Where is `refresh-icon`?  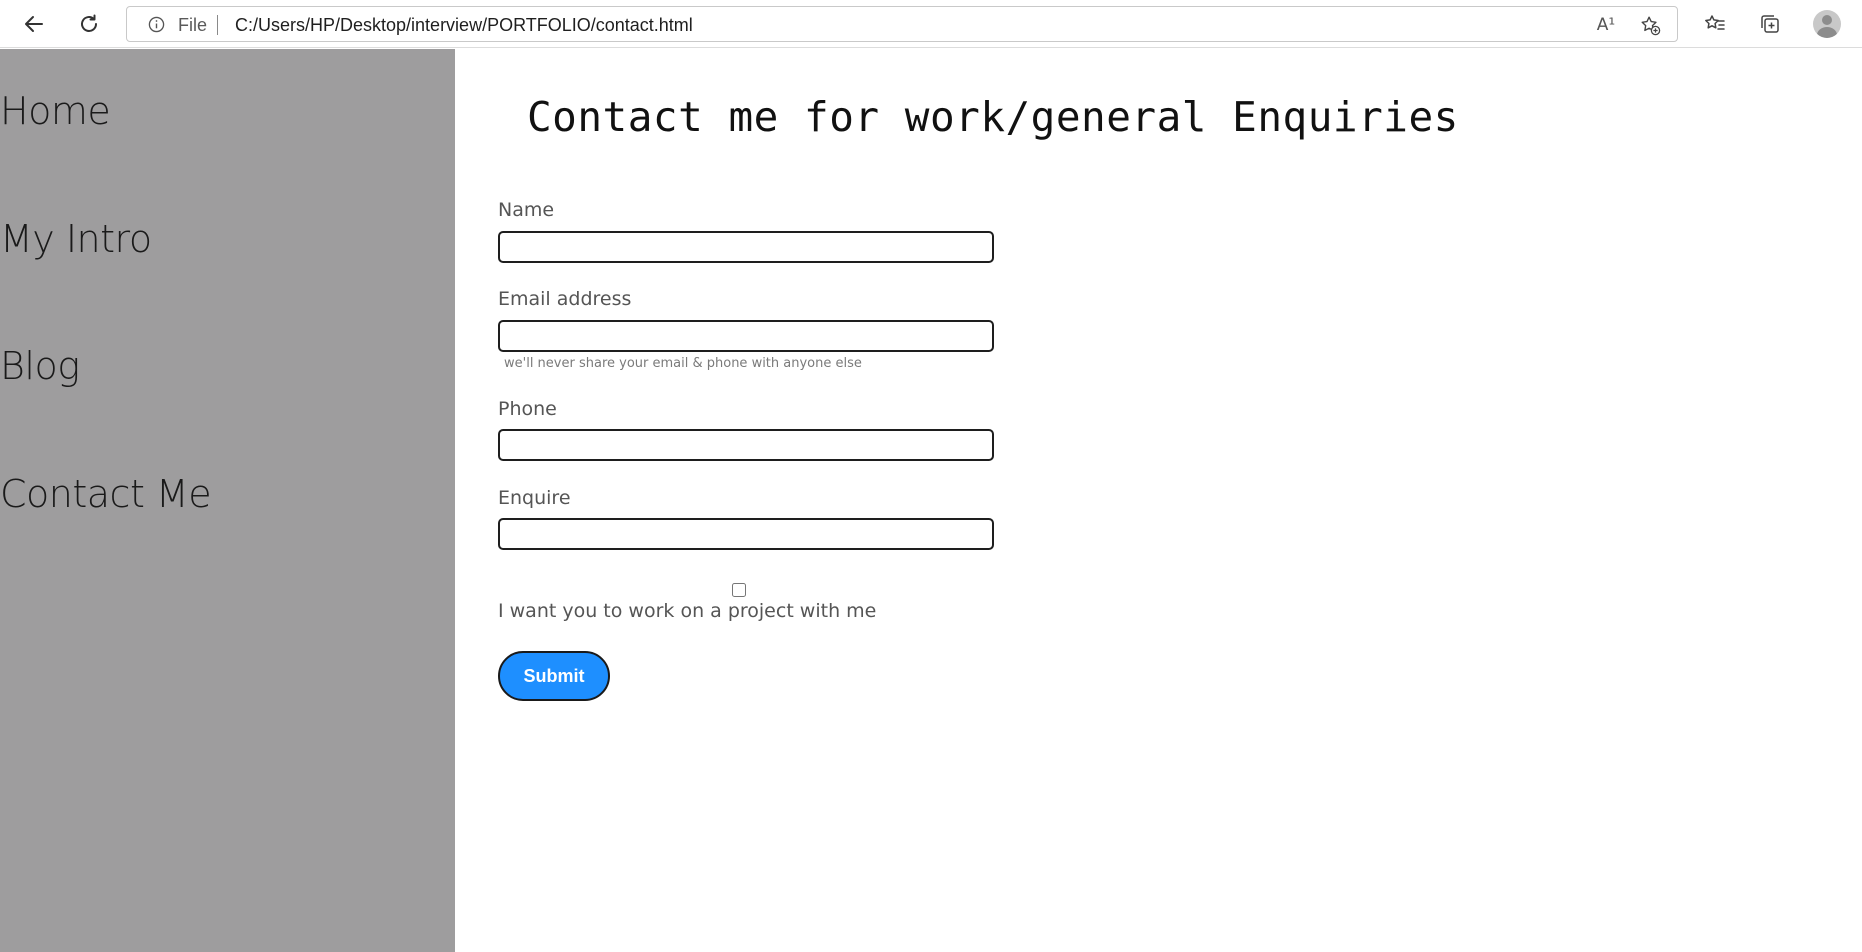 refresh-icon is located at coordinates (89, 24).